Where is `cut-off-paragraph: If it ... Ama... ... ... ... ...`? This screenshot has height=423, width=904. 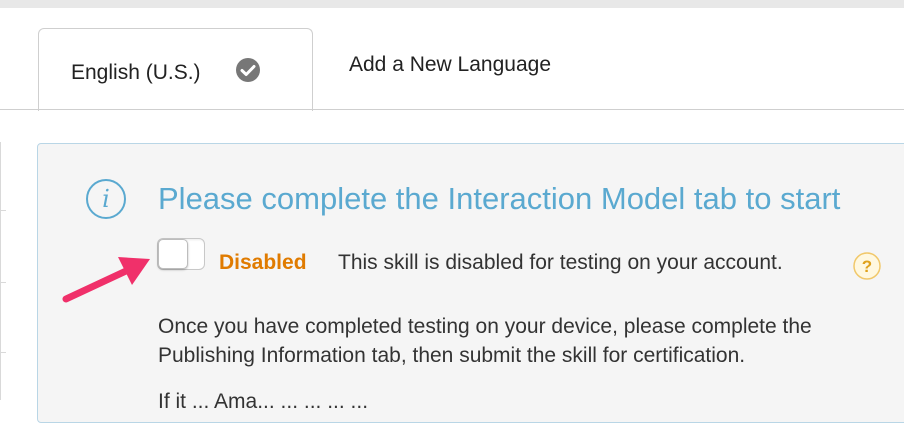
cut-off-paragraph: If it ... Ama... ... ... ... ... is located at coordinates (263, 401).